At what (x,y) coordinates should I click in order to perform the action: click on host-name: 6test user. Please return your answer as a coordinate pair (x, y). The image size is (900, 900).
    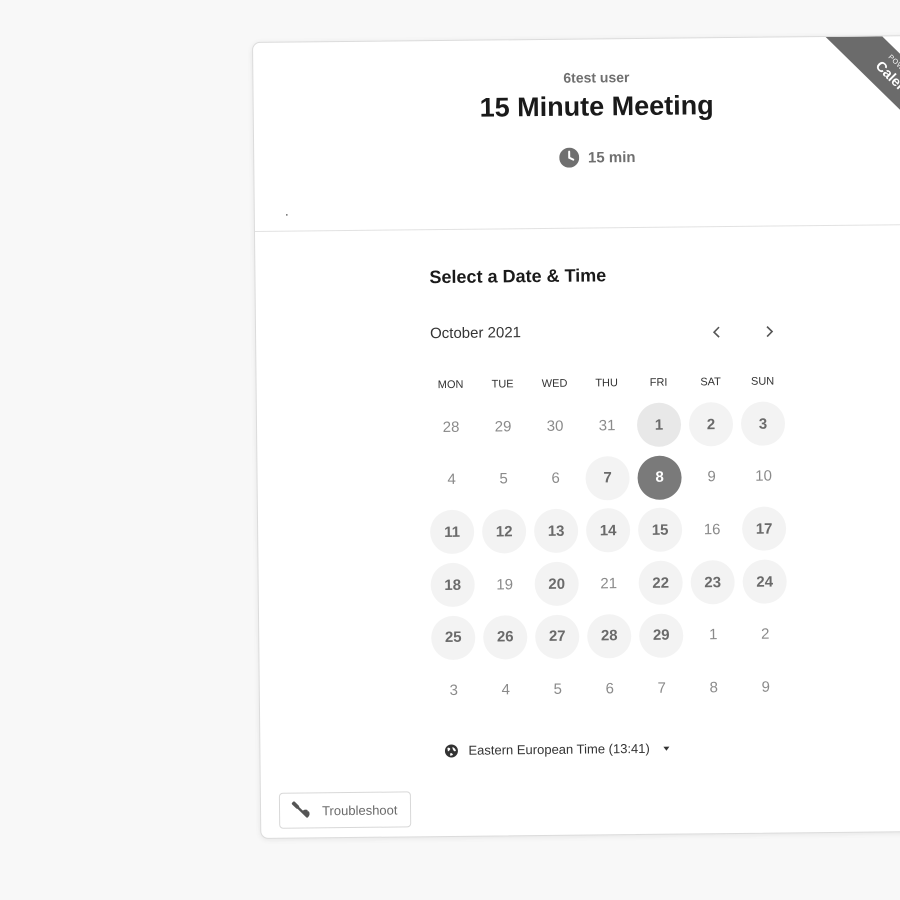
    Looking at the image, I should click on (596, 77).